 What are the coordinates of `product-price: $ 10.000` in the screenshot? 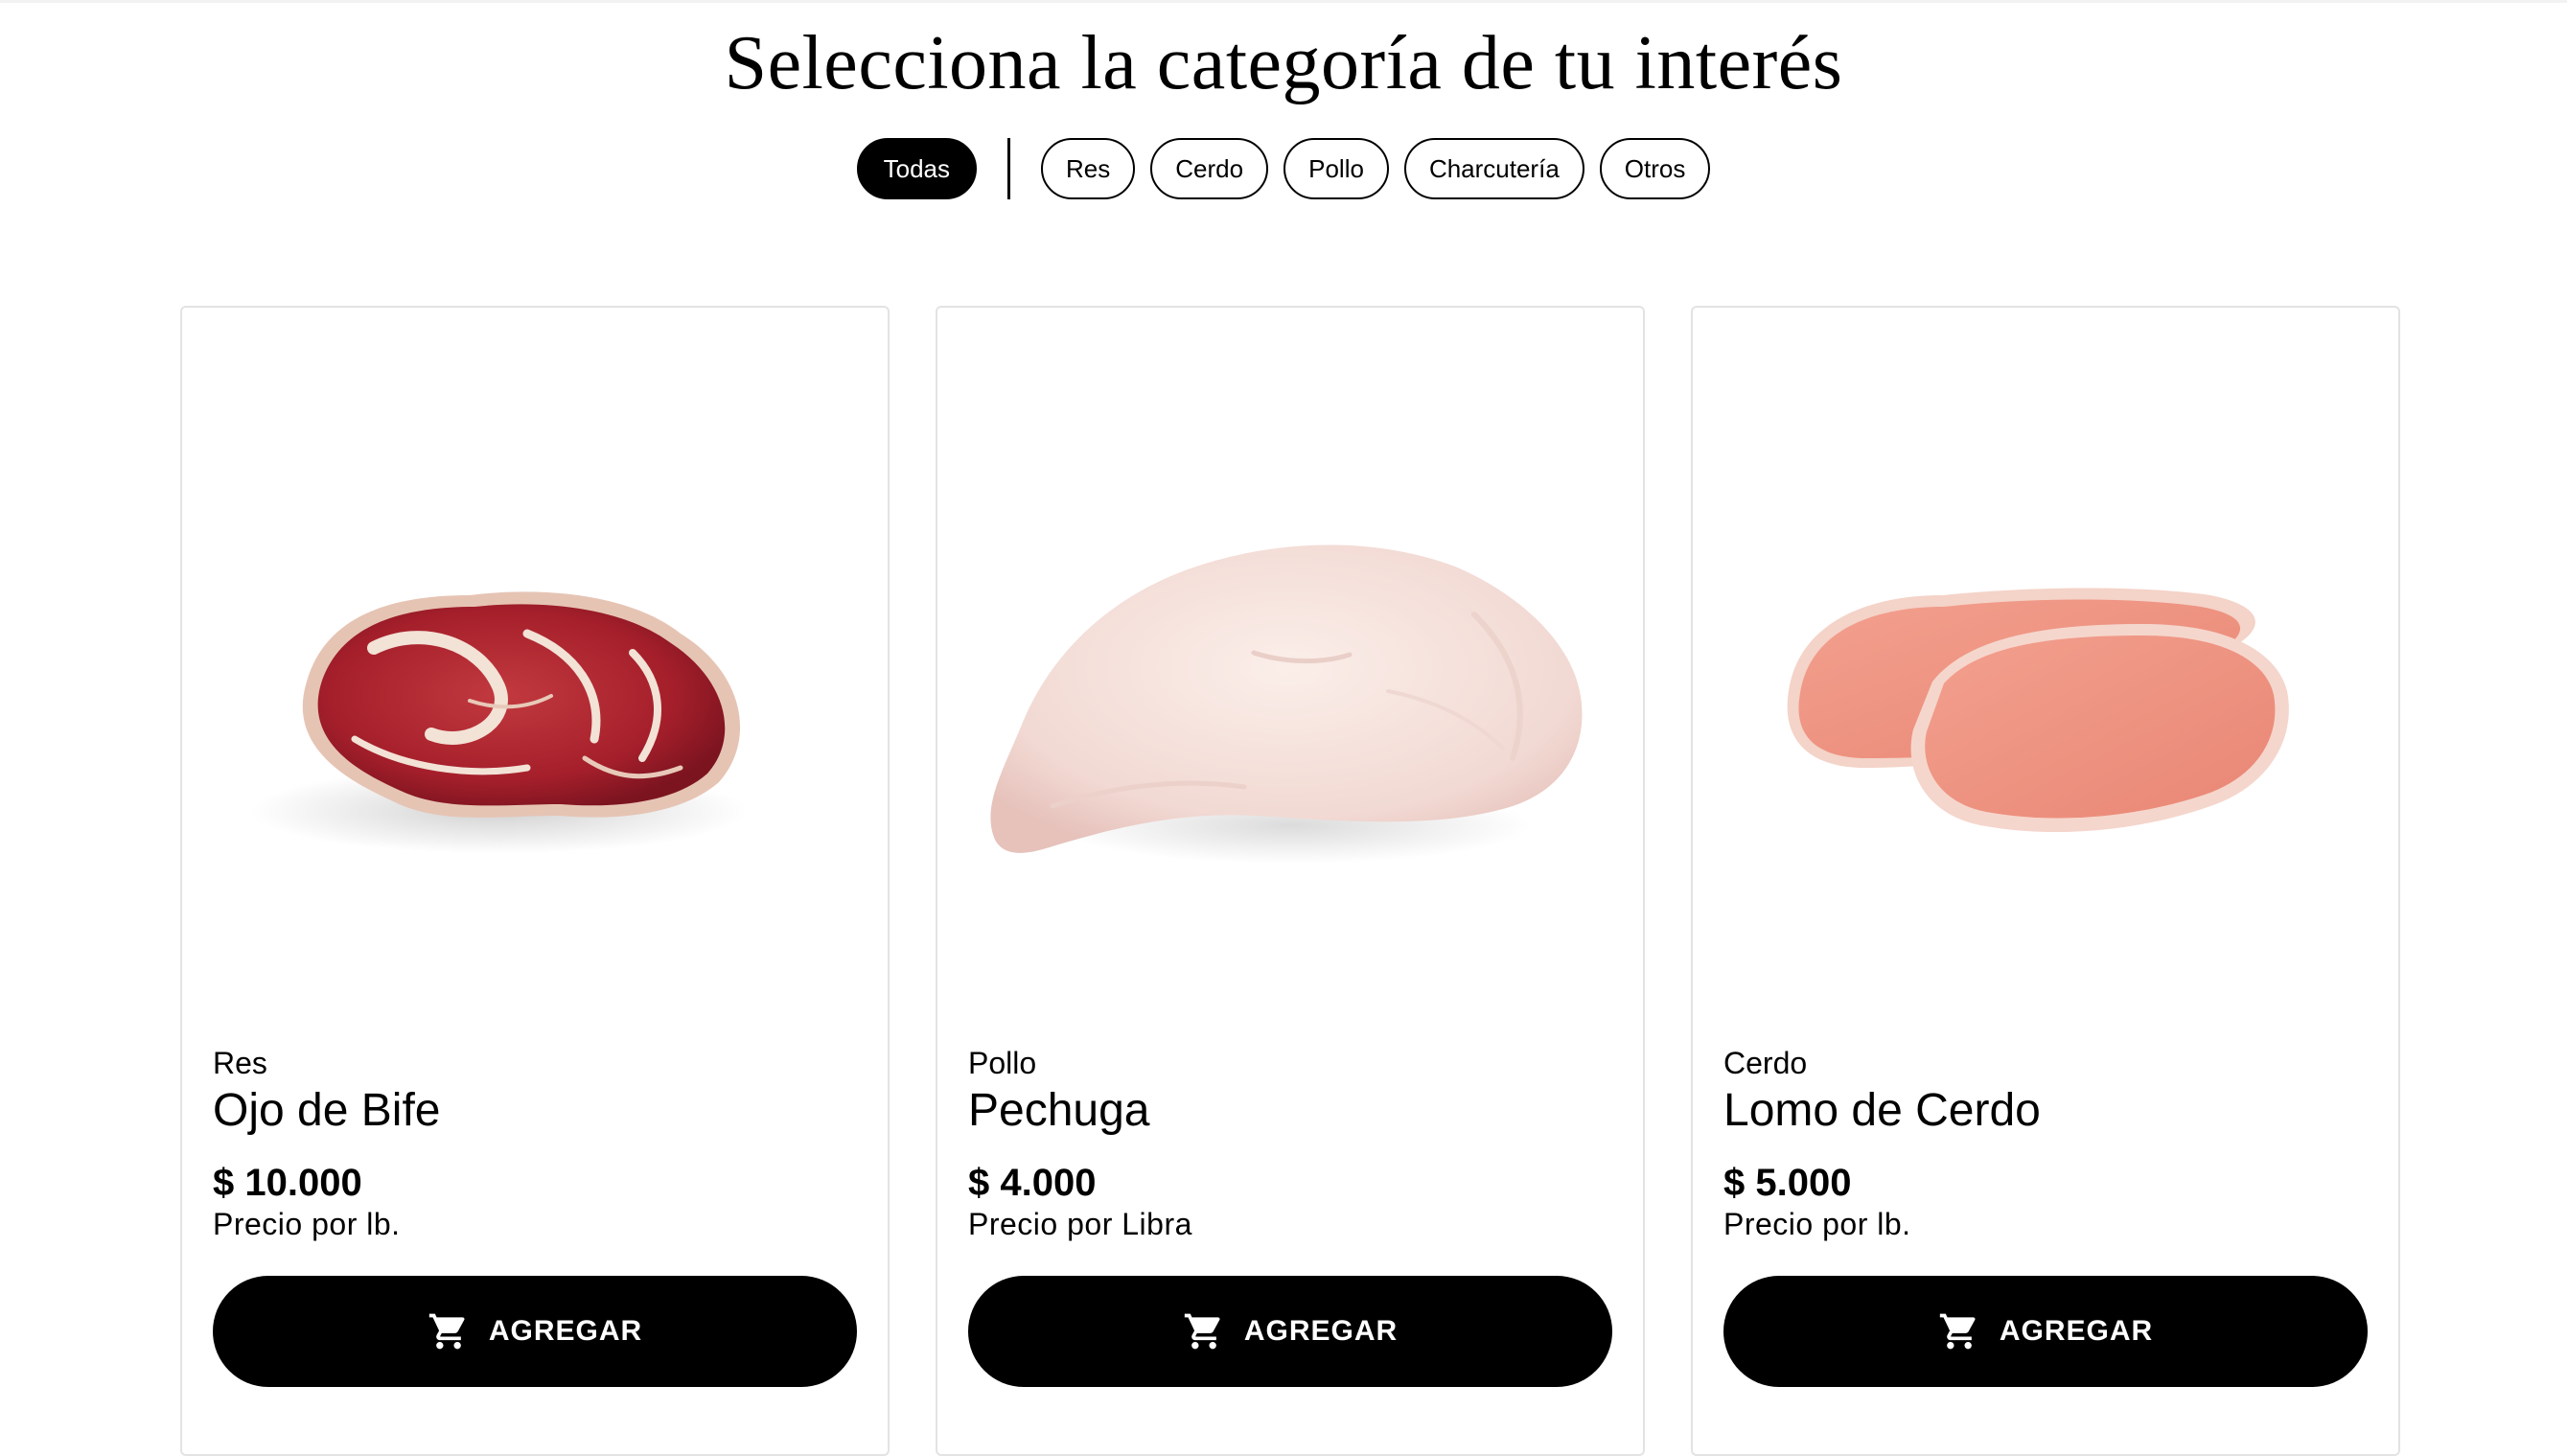 It's located at (287, 1183).